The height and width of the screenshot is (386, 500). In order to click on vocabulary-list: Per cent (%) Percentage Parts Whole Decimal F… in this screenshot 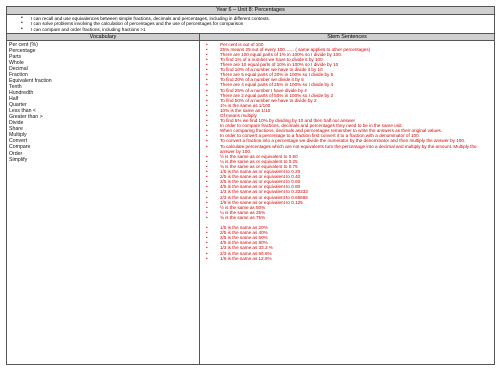, I will do `click(103, 102)`.